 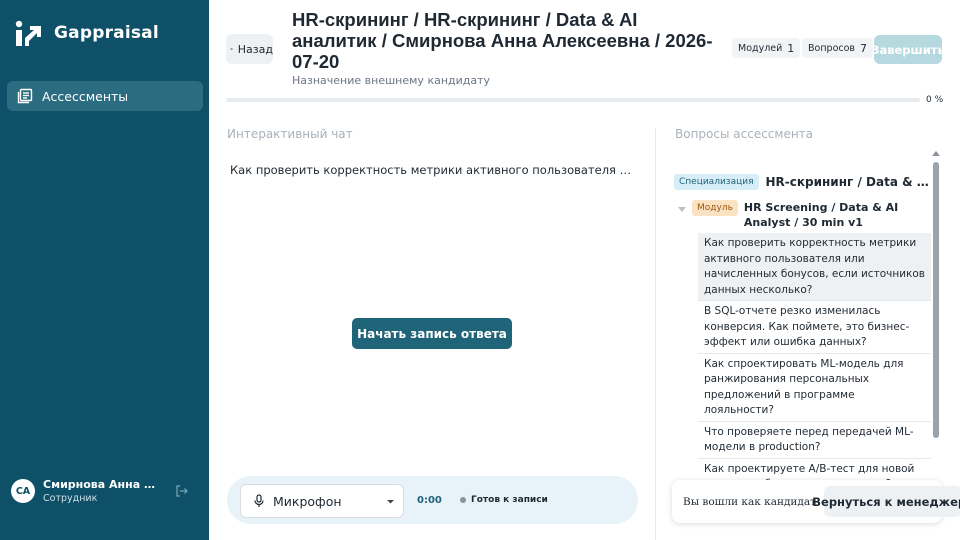 I want to click on status-label: Готов к записи, so click(x=509, y=500).